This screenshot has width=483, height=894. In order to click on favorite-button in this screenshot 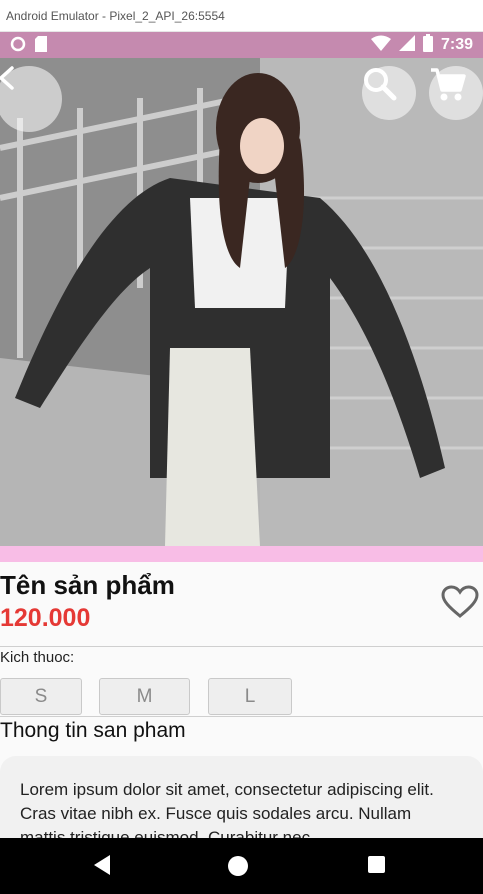, I will do `click(462, 605)`.